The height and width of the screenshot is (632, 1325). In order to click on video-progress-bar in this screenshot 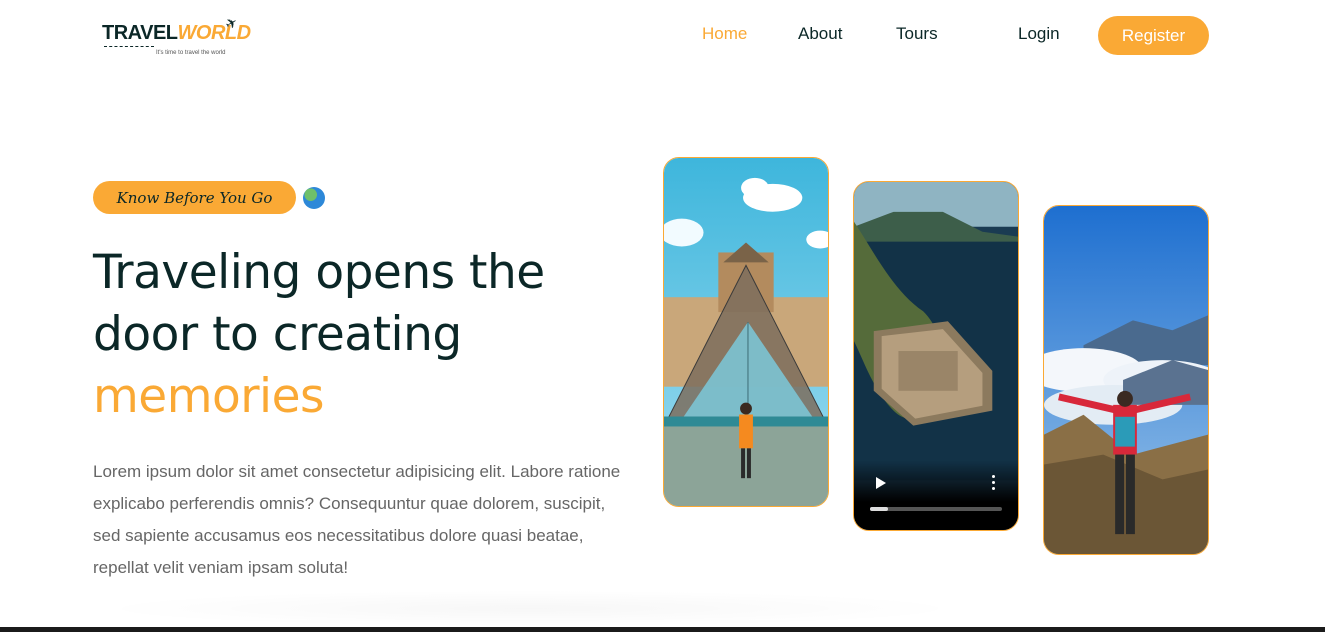, I will do `click(936, 509)`.